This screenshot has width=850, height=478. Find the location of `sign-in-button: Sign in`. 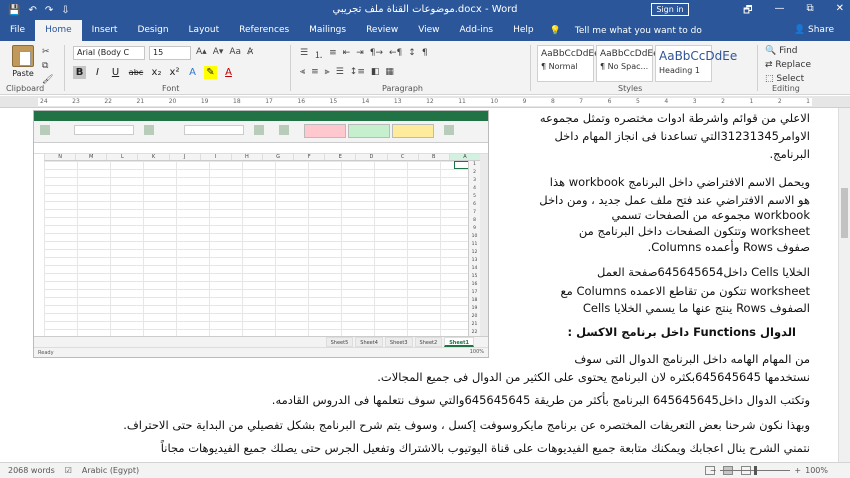

sign-in-button: Sign in is located at coordinates (670, 9).